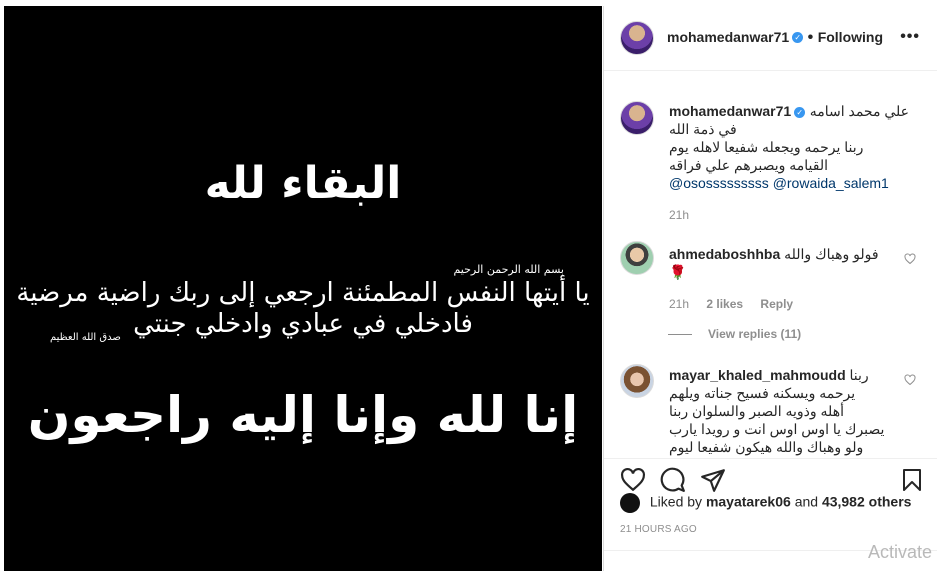 This screenshot has height=572, width=937. I want to click on more-options-icon: •••, so click(910, 37).